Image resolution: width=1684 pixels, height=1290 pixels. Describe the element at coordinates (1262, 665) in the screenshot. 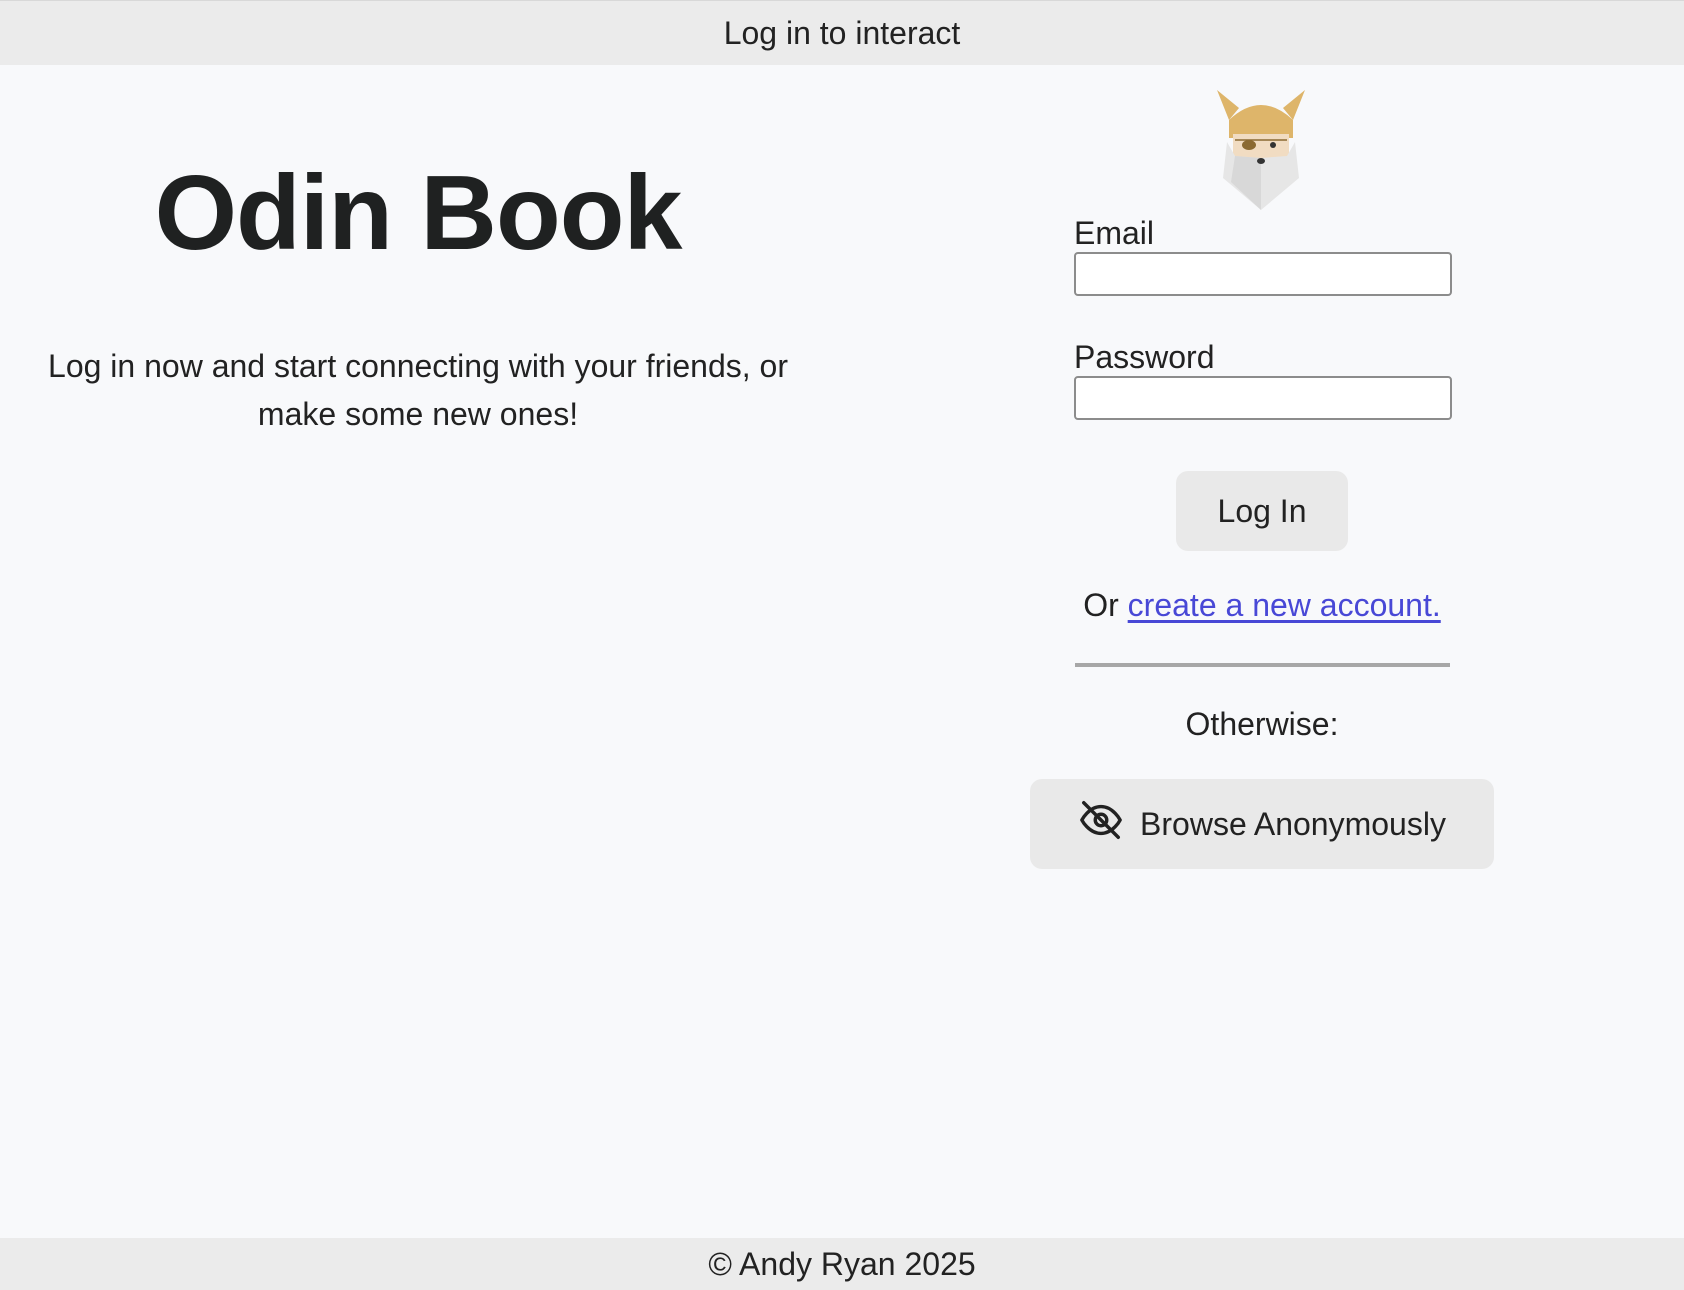

I see `divider` at that location.